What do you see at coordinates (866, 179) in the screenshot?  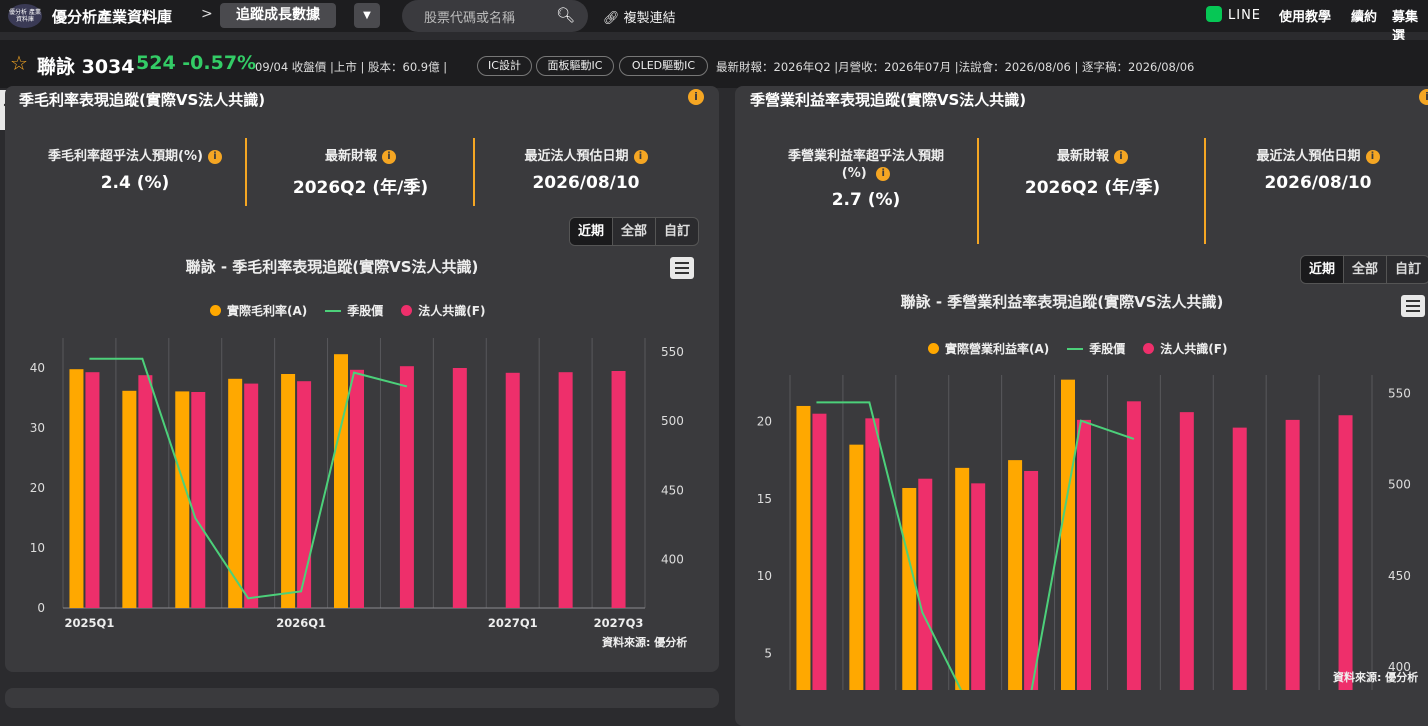 I see `kpi-beat-estimate: 季營業利益率超乎法人預期(%) i 2.7 (%)` at bounding box center [866, 179].